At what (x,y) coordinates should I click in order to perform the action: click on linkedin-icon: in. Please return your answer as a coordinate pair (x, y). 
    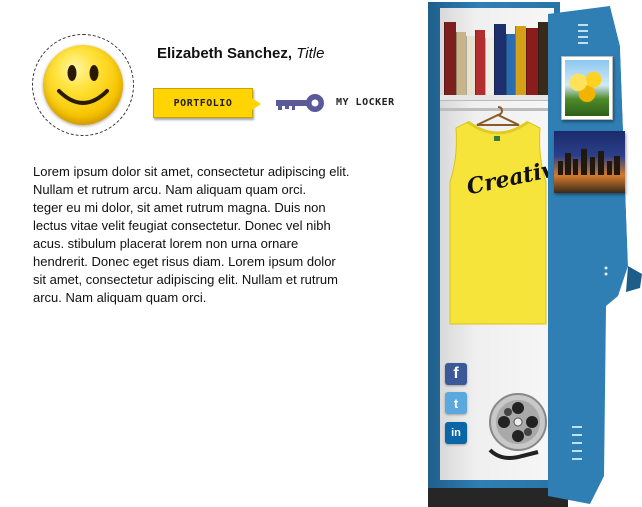
    Looking at the image, I should click on (456, 433).